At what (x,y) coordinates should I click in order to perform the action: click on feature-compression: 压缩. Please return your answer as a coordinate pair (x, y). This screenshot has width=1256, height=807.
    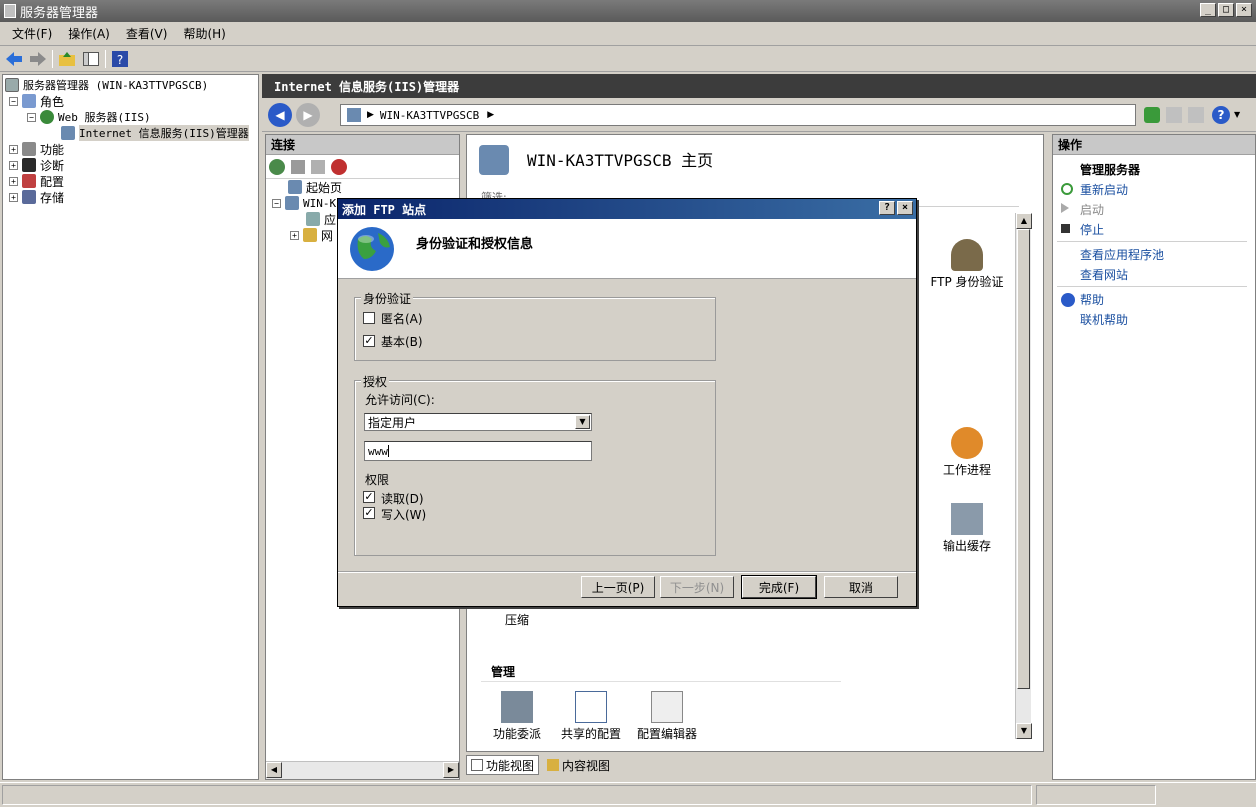
    Looking at the image, I should click on (517, 619).